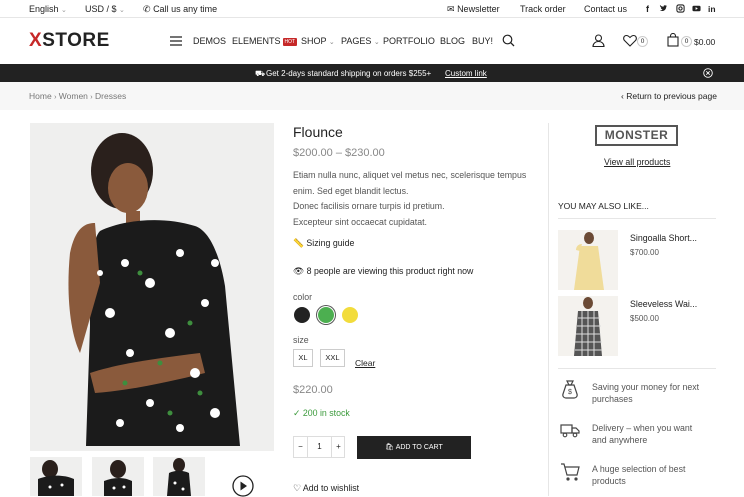 Image resolution: width=744 pixels, height=497 pixels. I want to click on newsletter-label: Newsletter, so click(478, 9).